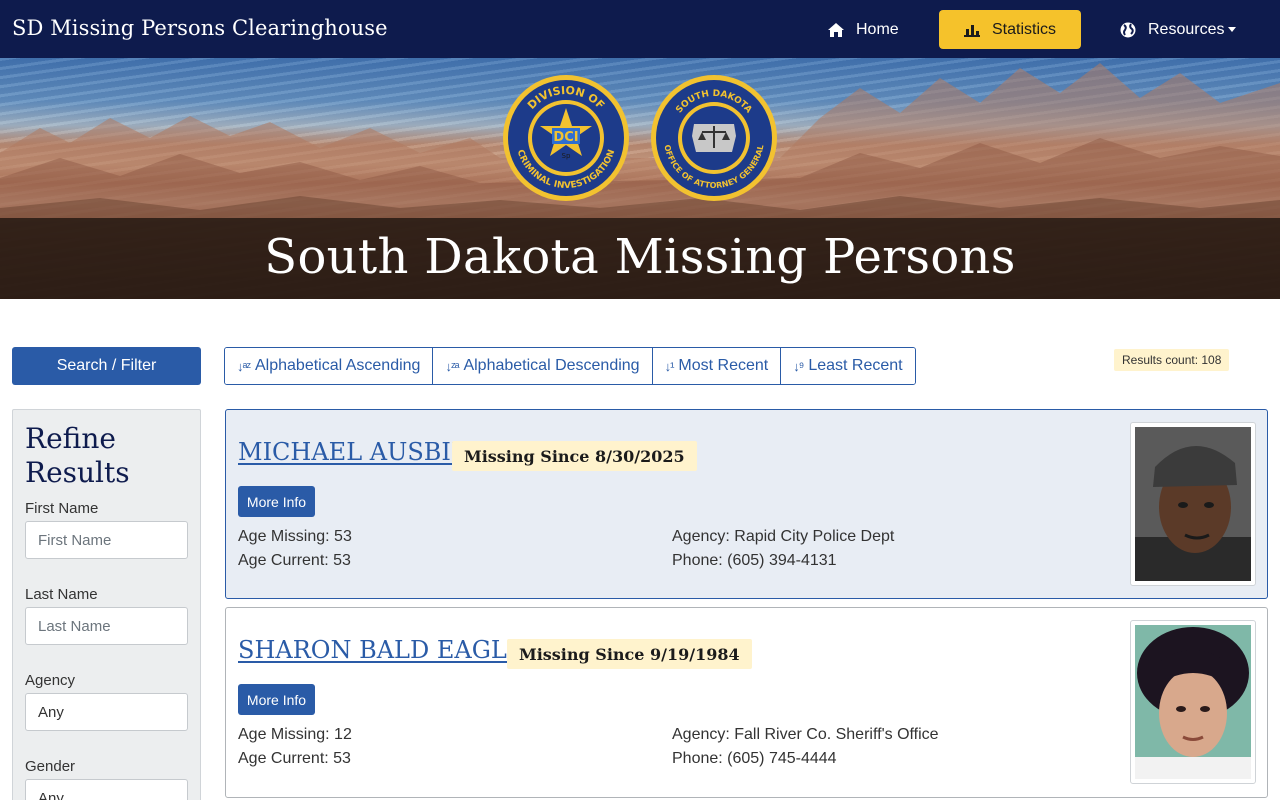 This screenshot has width=1280, height=800. Describe the element at coordinates (61, 594) in the screenshot. I see `last-name-label: Last Name` at that location.